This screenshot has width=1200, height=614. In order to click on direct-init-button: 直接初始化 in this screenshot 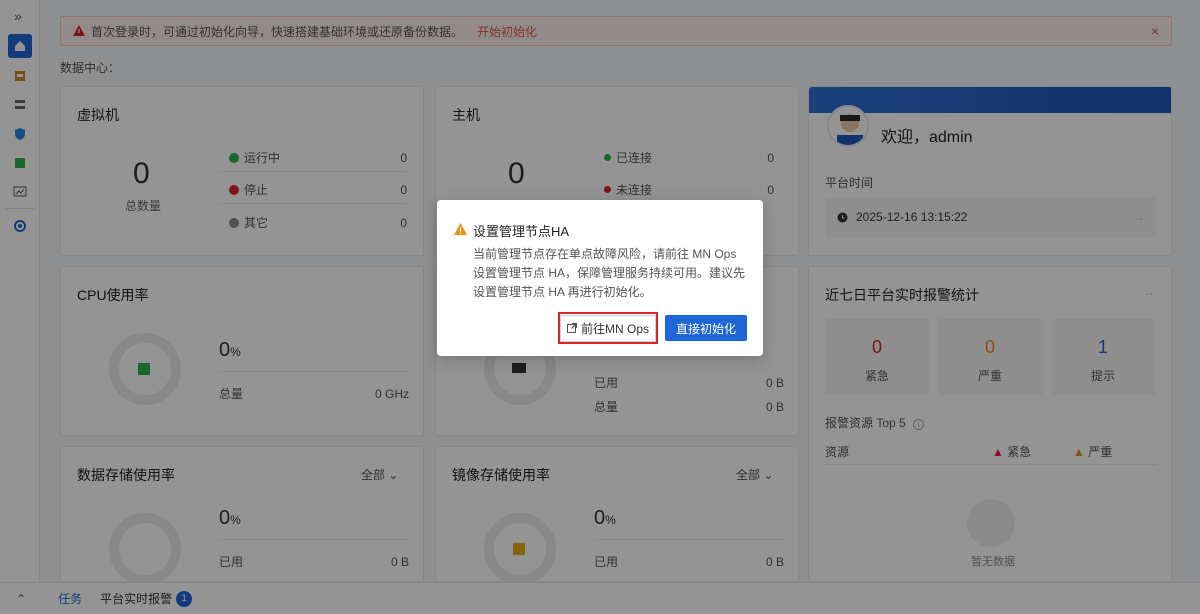, I will do `click(706, 328)`.